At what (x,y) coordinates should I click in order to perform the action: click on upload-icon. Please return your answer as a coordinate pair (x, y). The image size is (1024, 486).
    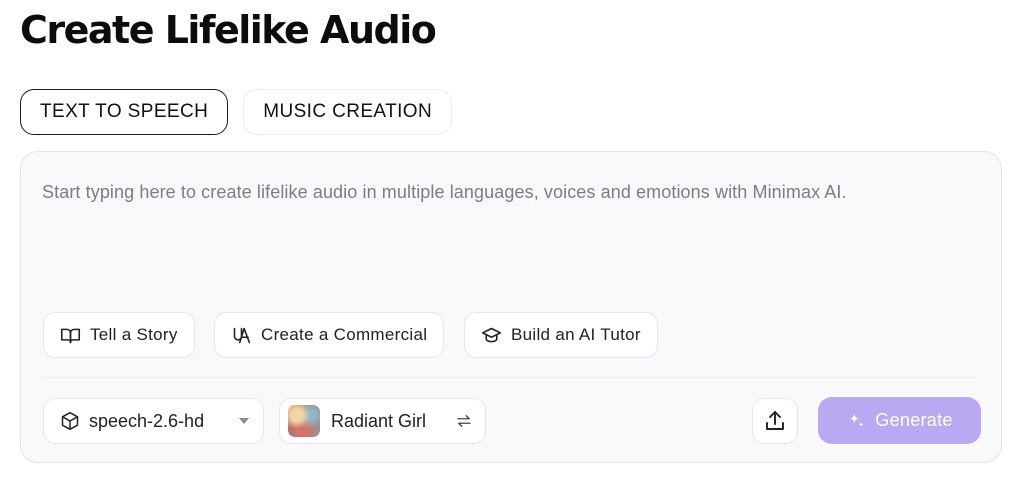
    Looking at the image, I should click on (775, 420).